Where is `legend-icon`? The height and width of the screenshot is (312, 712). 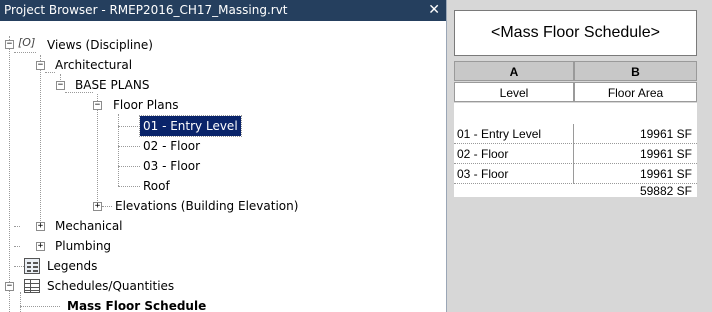 legend-icon is located at coordinates (32, 266).